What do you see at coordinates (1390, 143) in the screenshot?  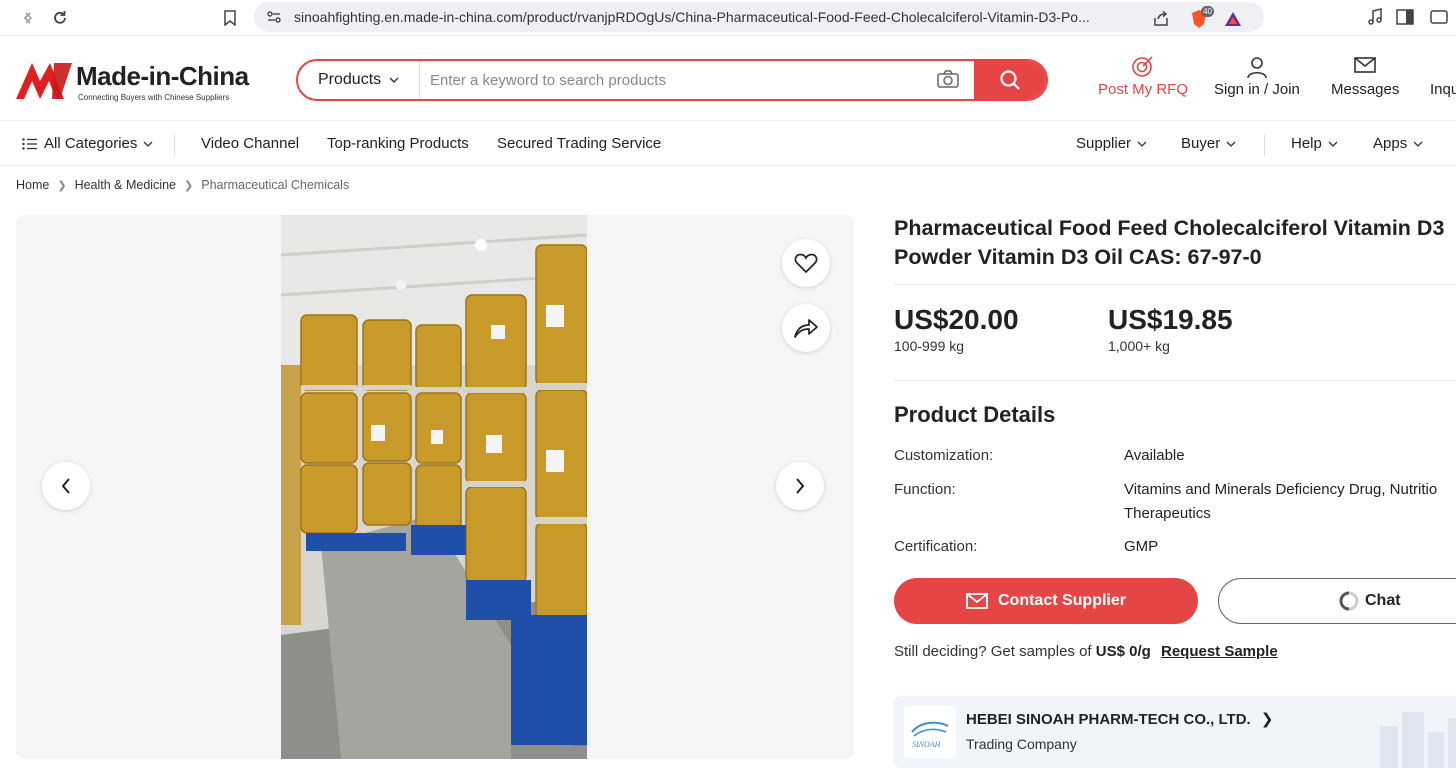 I see `apps-menu-label: Apps` at bounding box center [1390, 143].